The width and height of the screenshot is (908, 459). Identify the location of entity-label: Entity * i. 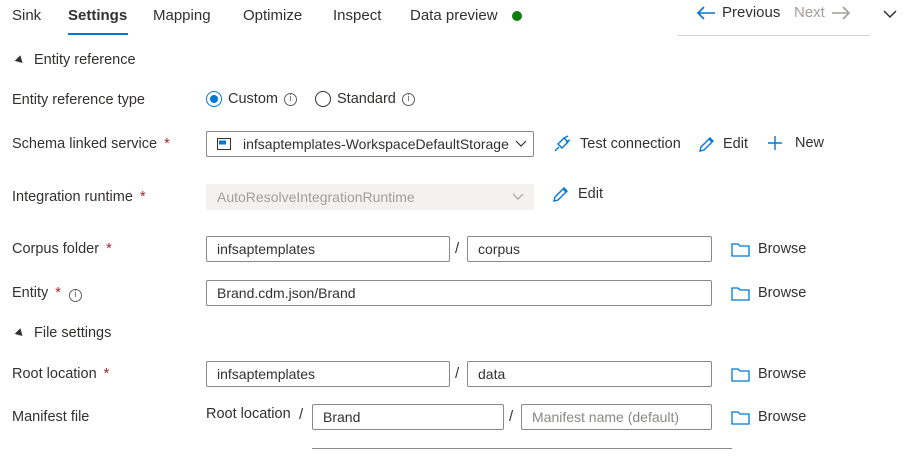
(47, 293).